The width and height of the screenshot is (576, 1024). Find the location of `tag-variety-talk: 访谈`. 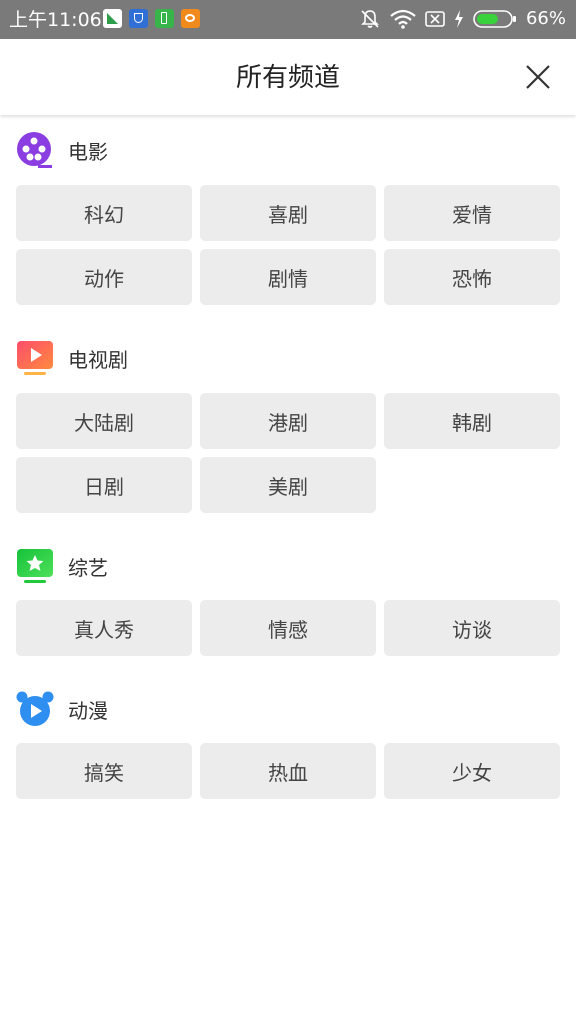

tag-variety-talk: 访谈 is located at coordinates (472, 628).